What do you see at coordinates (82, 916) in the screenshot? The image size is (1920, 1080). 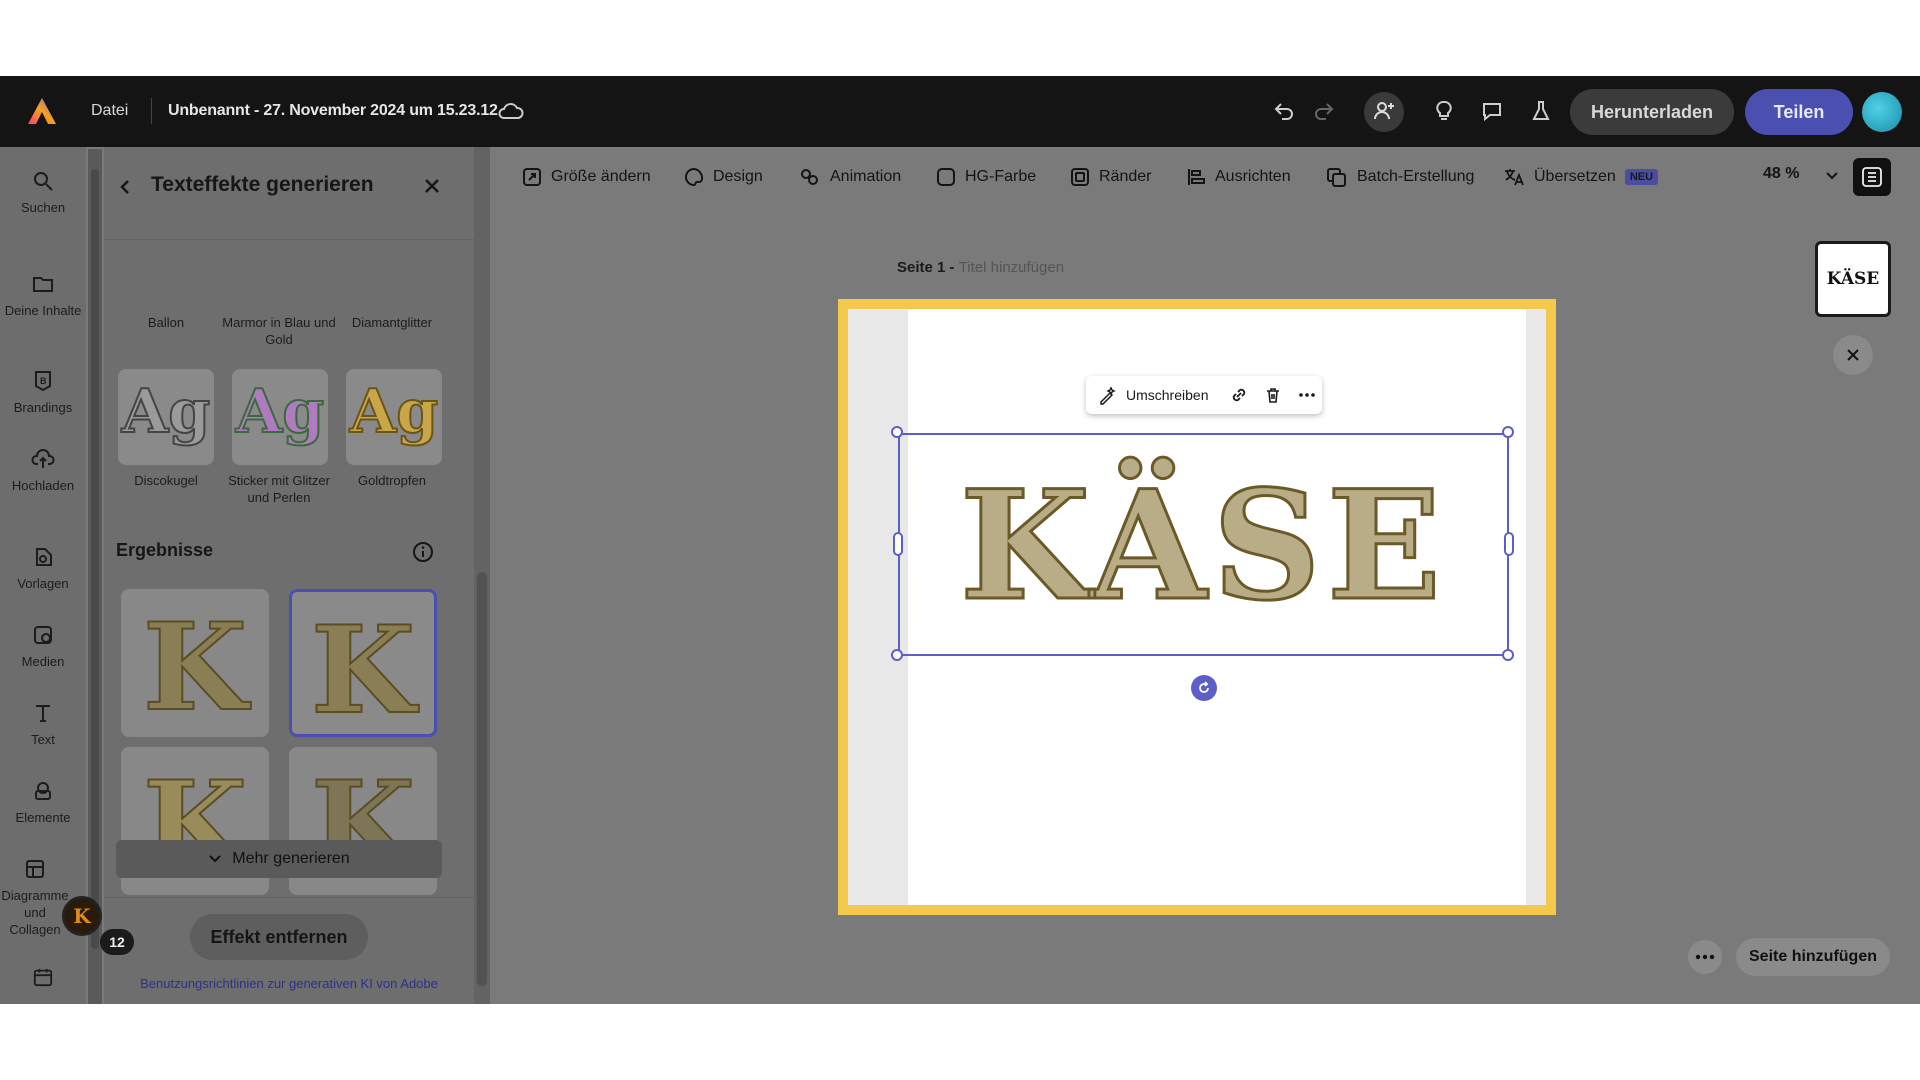 I see `collaborator-avatar: K` at bounding box center [82, 916].